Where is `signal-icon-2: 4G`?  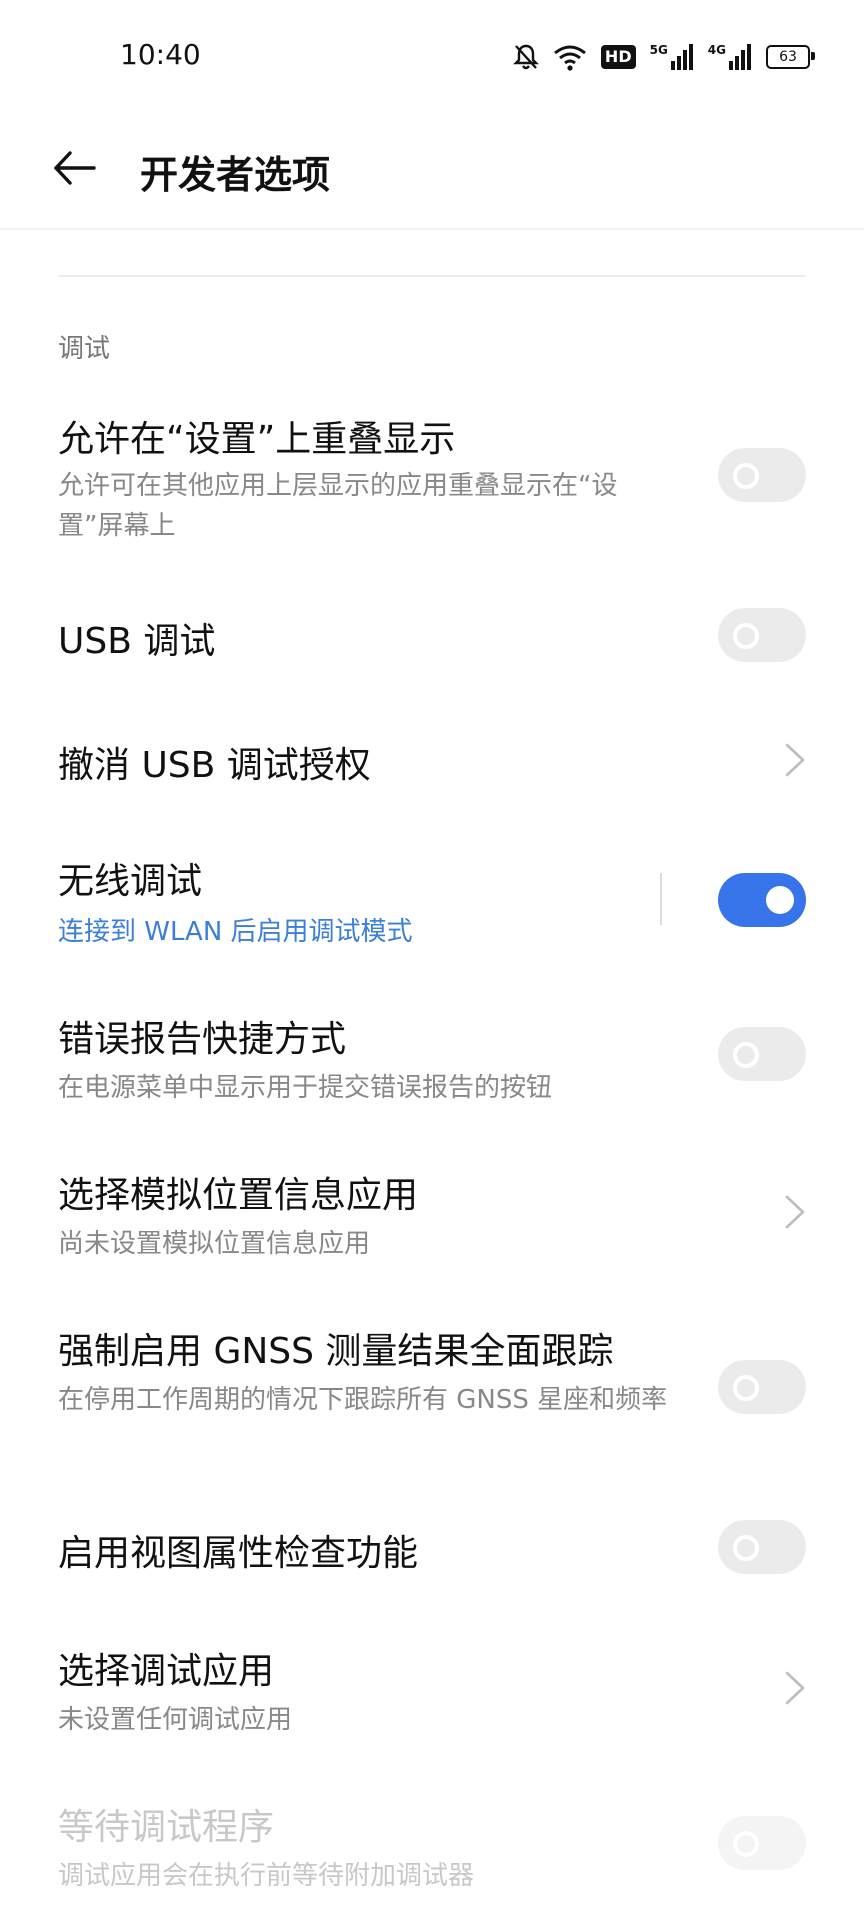 signal-icon-2: 4G is located at coordinates (730, 57).